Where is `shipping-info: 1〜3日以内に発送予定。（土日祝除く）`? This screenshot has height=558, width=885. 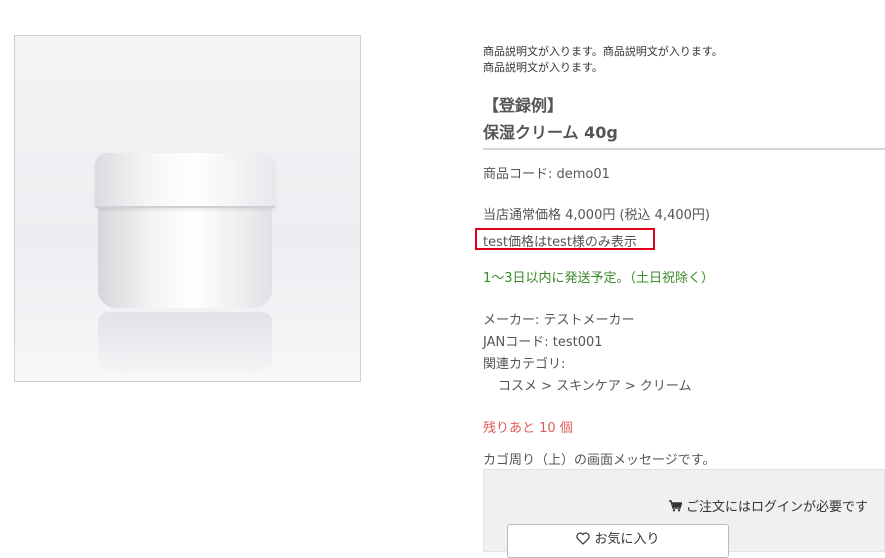
shipping-info: 1〜3日以内に発送予定。（土日祝除く） is located at coordinates (599, 278).